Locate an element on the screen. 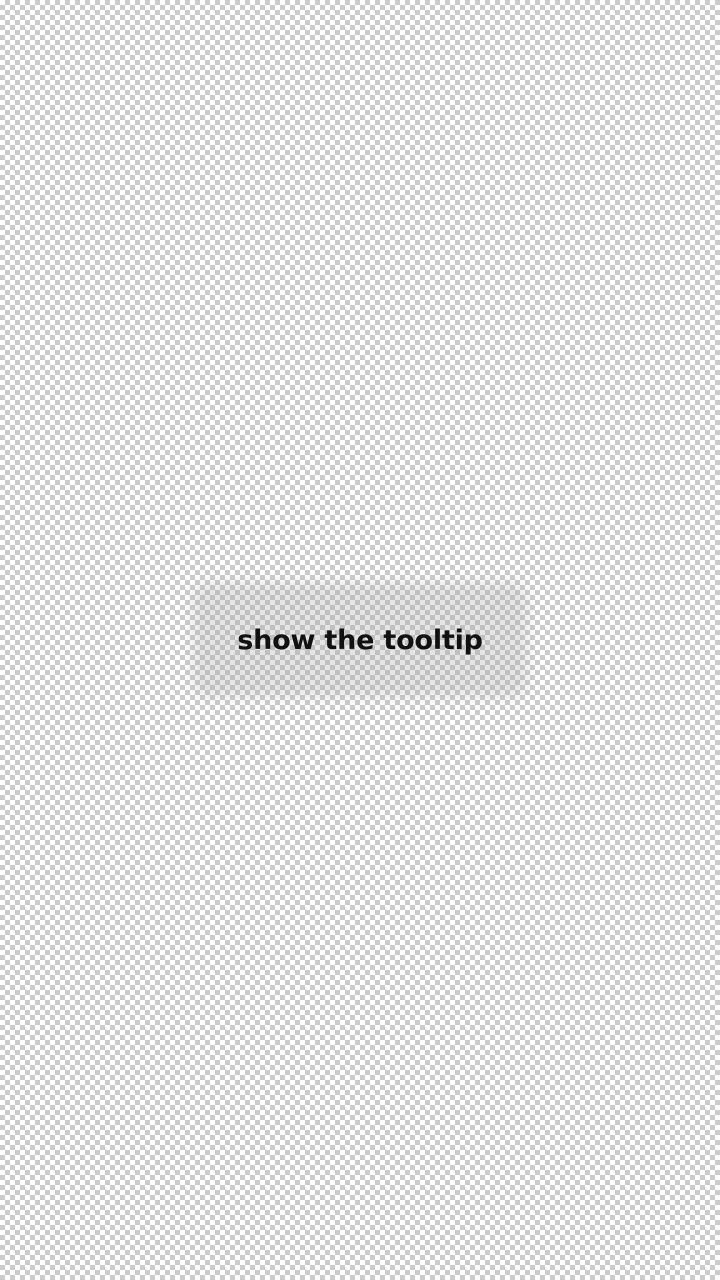 This screenshot has height=1280, width=720. show-tooltip-button: show the tooltip is located at coordinates (360, 640).